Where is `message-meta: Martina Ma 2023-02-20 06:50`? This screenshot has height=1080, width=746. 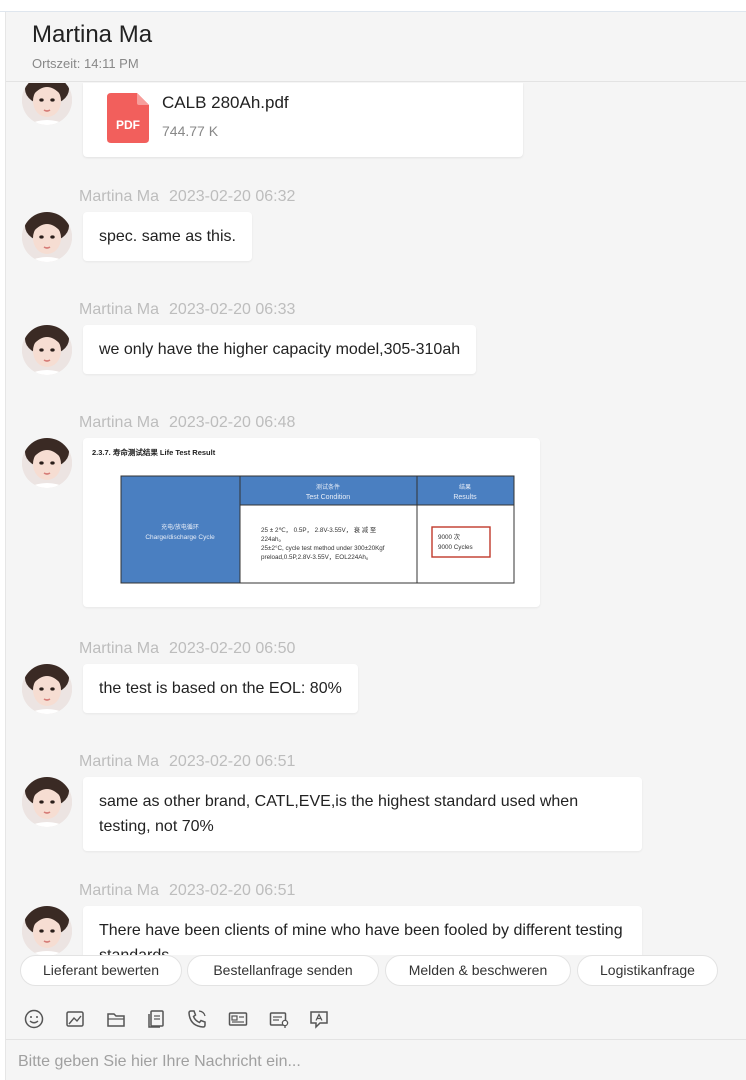
message-meta: Martina Ma 2023-02-20 06:50 is located at coordinates (187, 649).